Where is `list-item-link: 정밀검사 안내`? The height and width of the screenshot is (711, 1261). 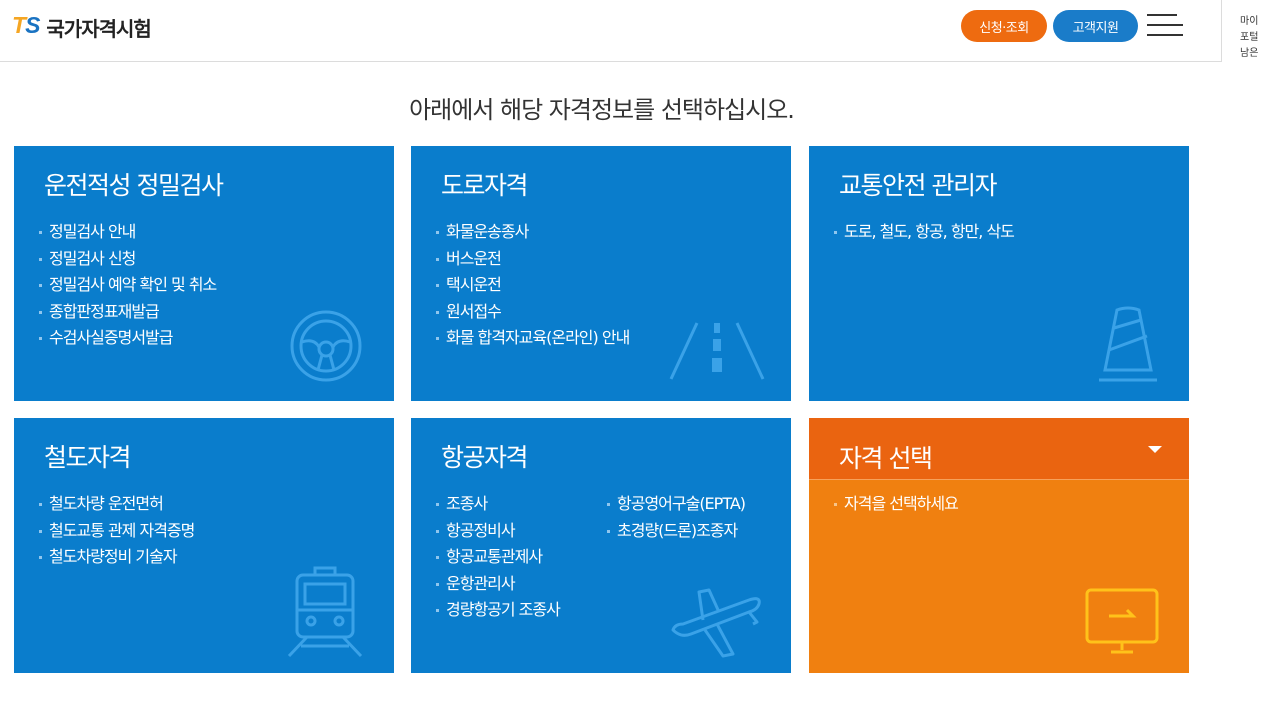
list-item-link: 정밀검사 안내 is located at coordinates (127, 232).